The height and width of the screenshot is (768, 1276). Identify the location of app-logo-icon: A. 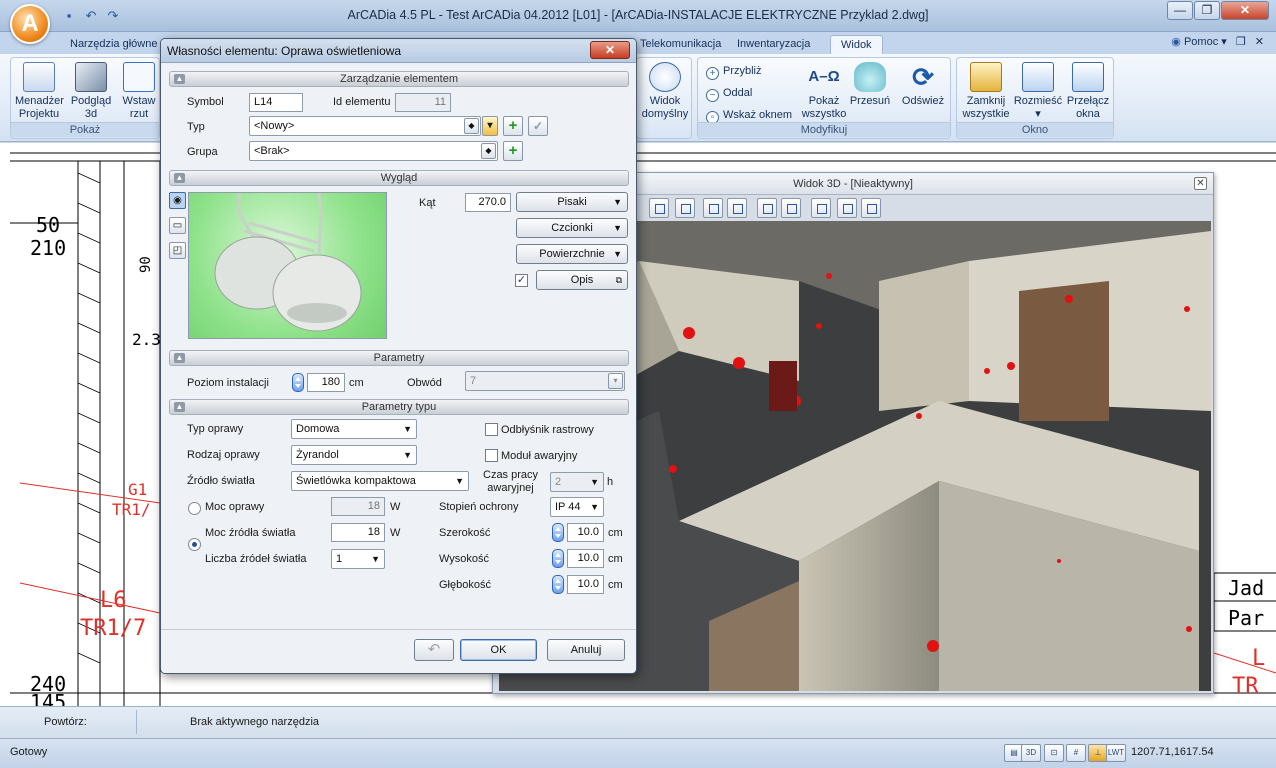
(30, 24).